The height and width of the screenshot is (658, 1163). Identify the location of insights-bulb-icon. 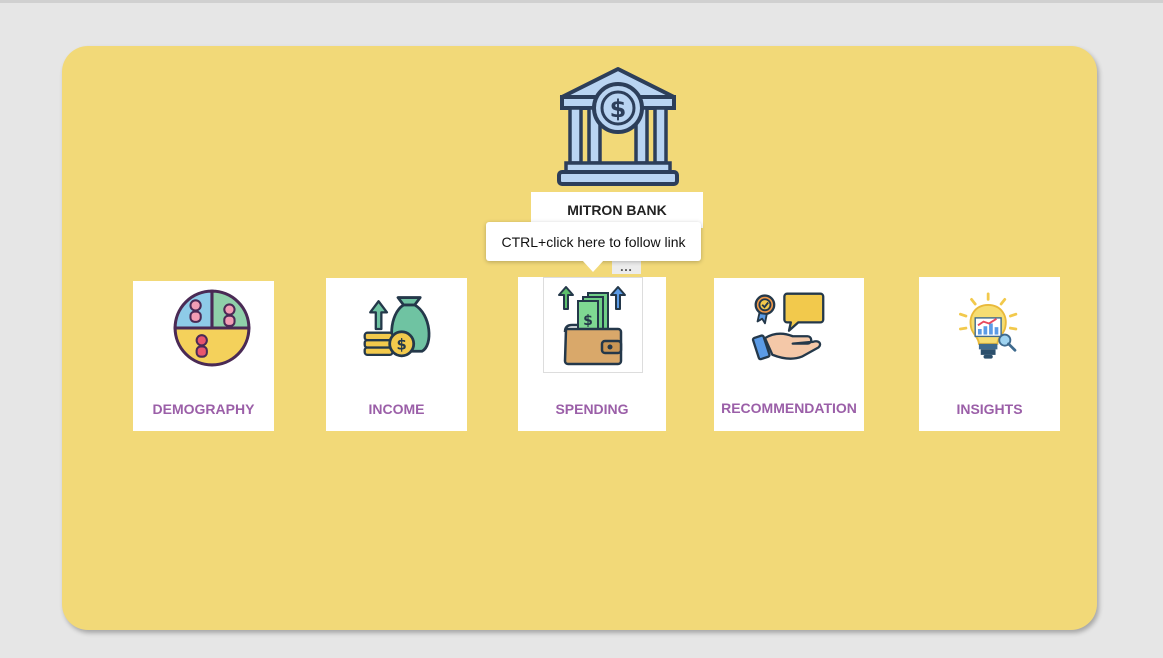
(988, 325).